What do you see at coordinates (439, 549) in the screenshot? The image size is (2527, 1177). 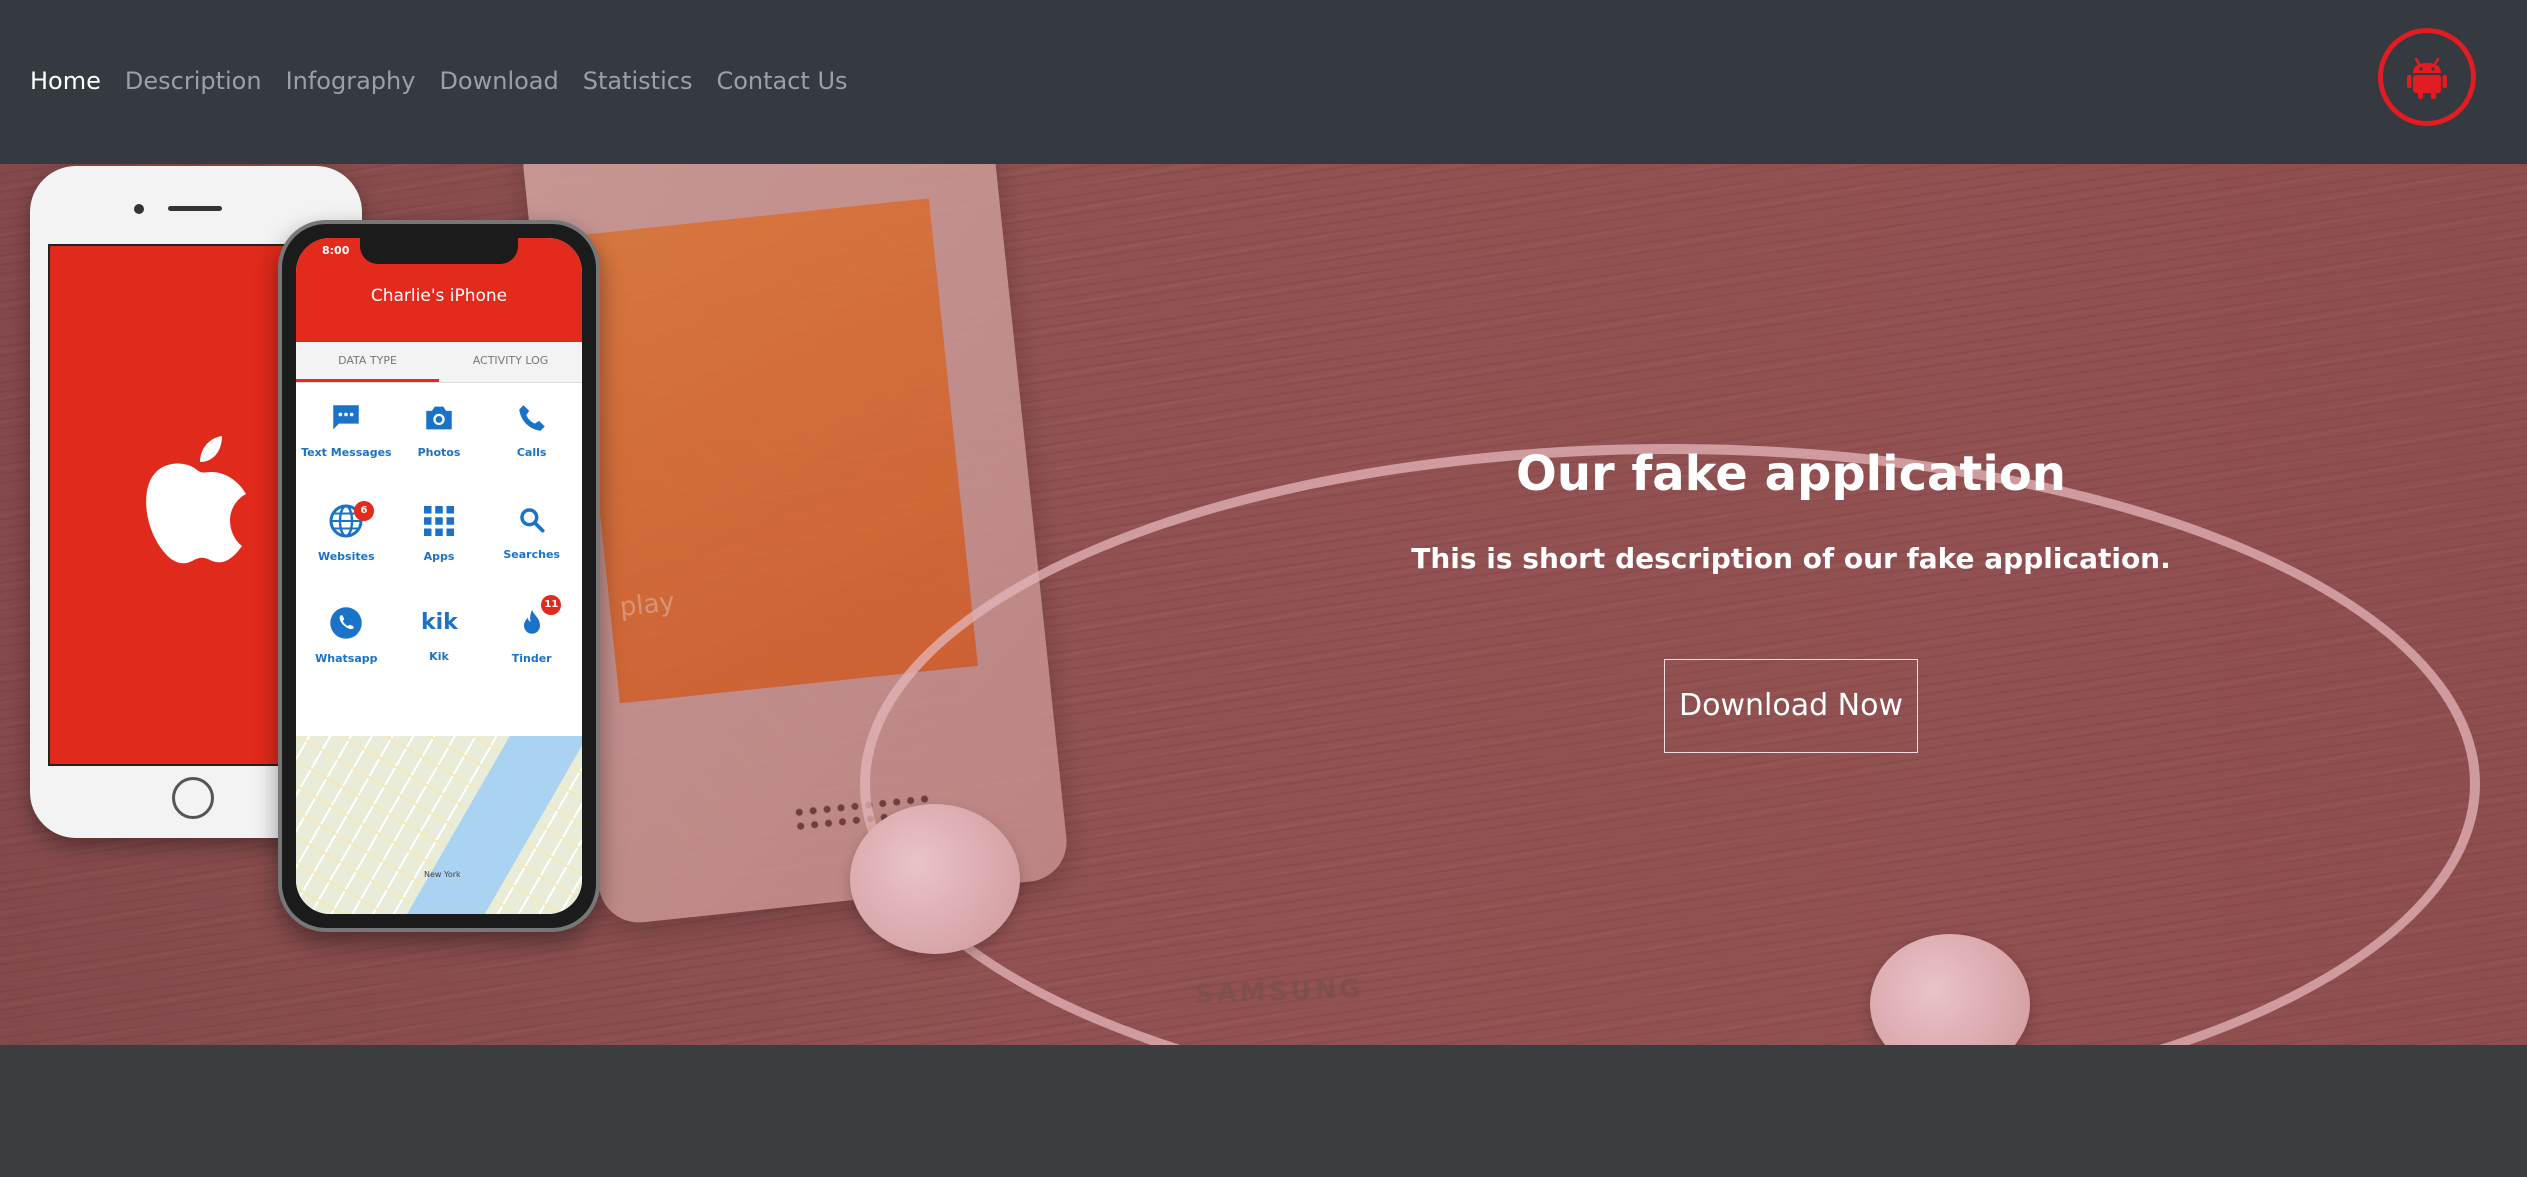 I see `app-tile-apps: Apps` at bounding box center [439, 549].